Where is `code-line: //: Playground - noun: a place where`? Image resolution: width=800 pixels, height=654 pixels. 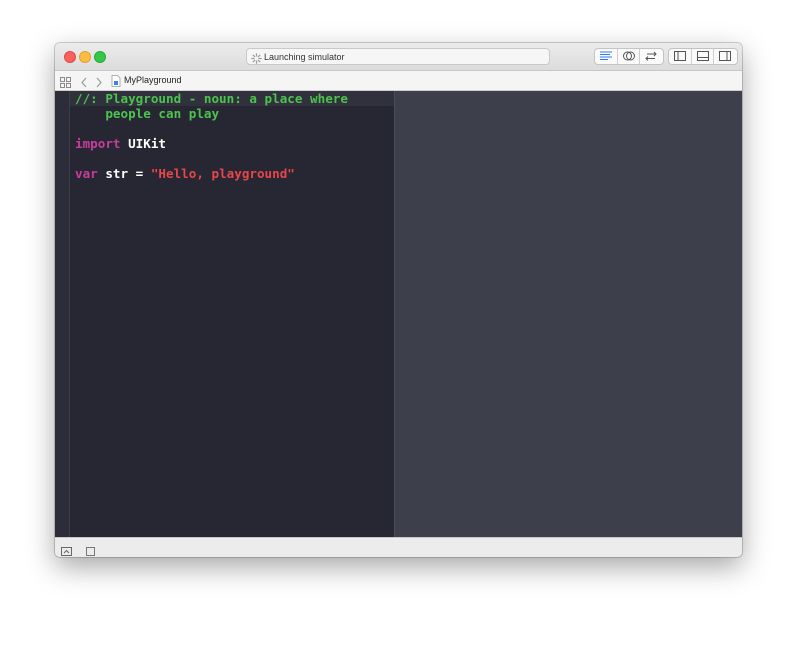 code-line: //: Playground - noun: a place where is located at coordinates (211, 98).